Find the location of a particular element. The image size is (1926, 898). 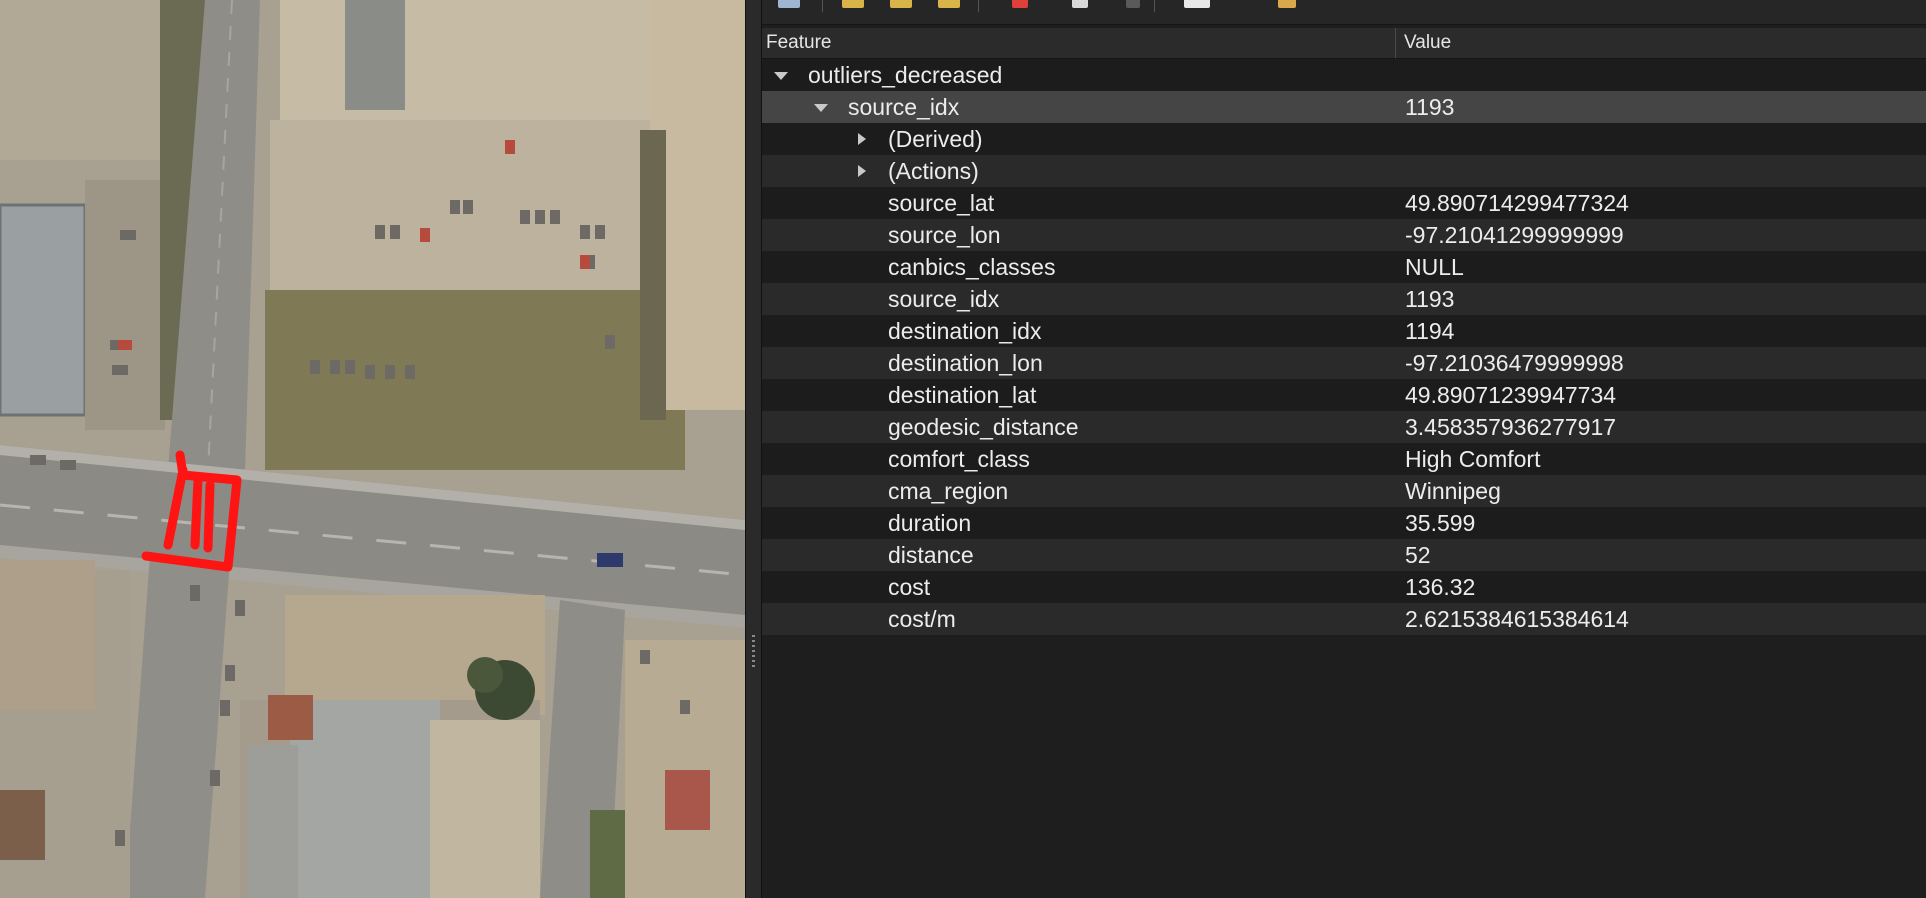

print-icon is located at coordinates (1133, 4).